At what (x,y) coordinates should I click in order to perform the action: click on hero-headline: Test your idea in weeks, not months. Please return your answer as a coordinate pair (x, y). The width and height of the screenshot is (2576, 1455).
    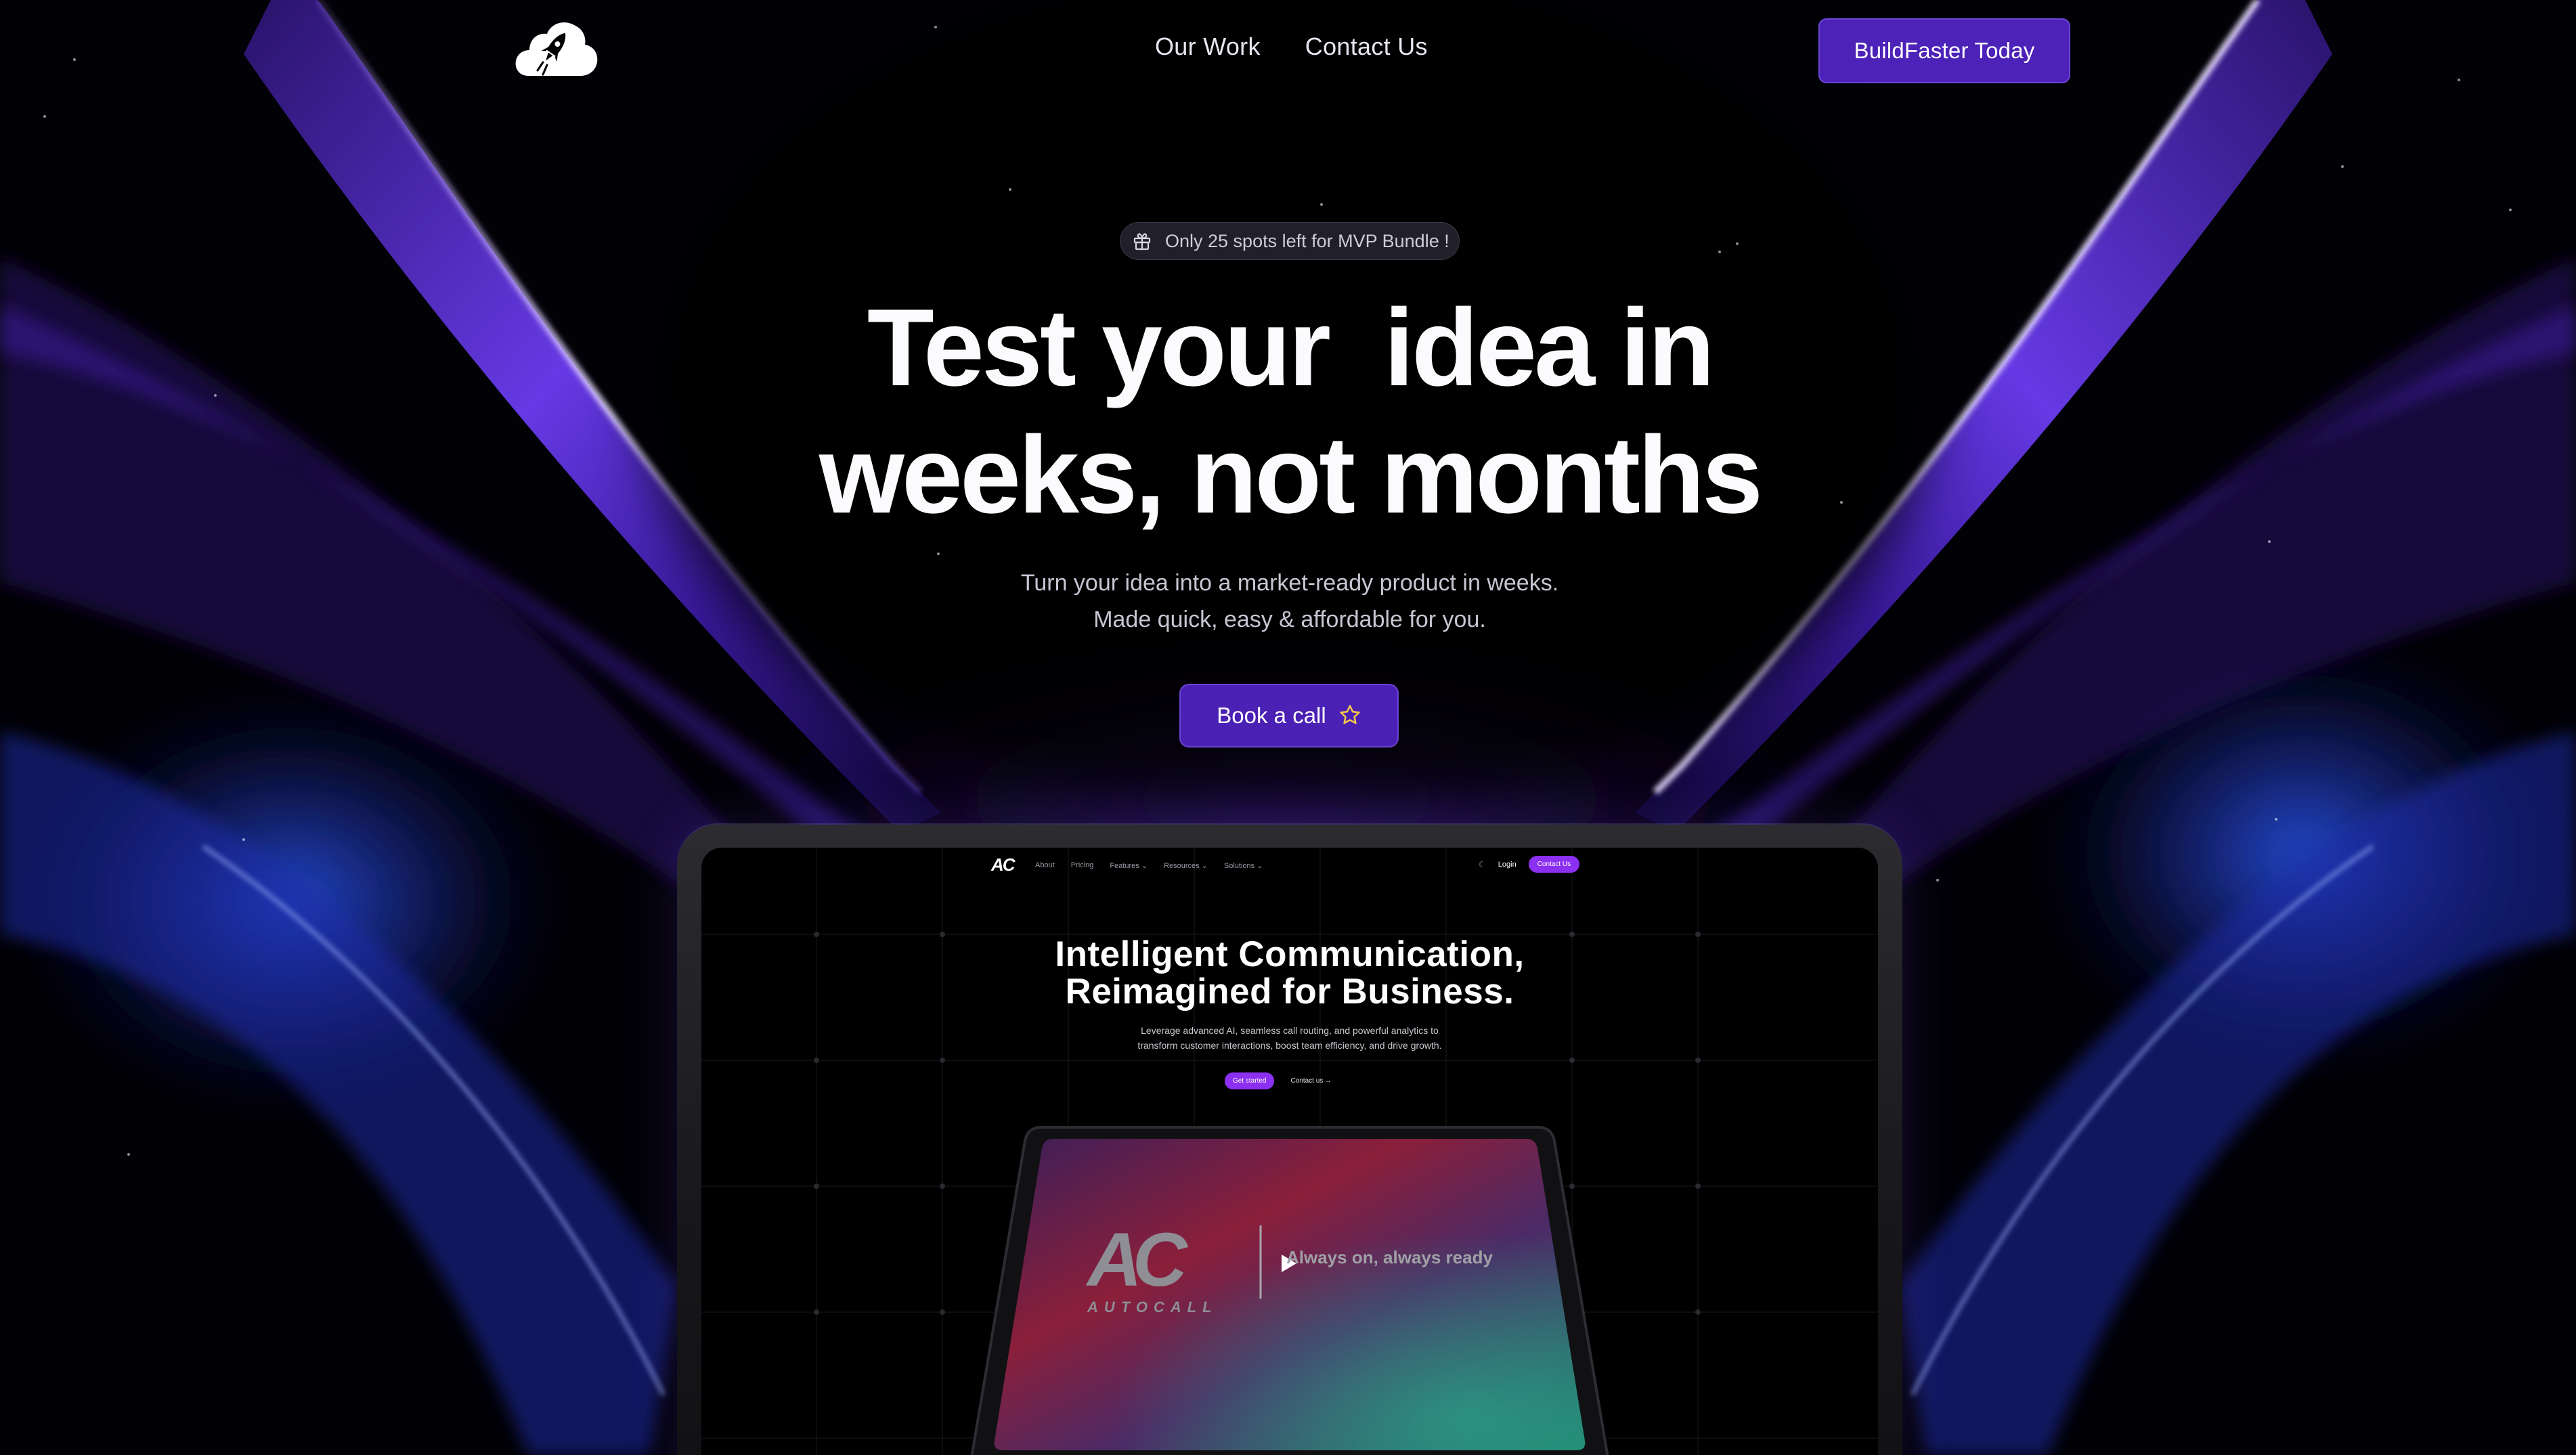
    Looking at the image, I should click on (1289, 411).